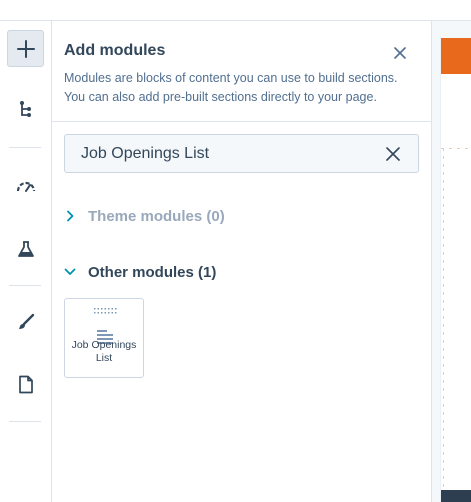 This screenshot has width=471, height=502. I want to click on test-button, so click(25, 248).